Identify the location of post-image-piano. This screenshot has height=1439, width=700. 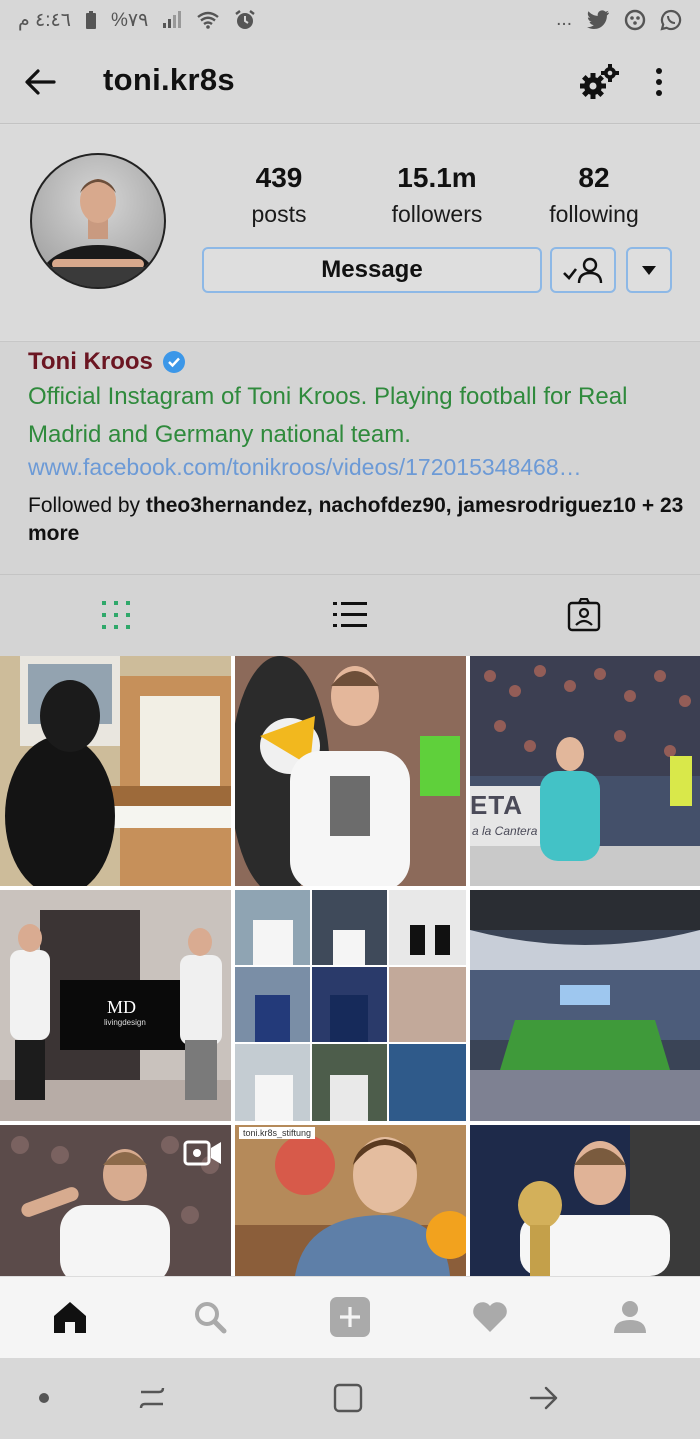
(115, 771).